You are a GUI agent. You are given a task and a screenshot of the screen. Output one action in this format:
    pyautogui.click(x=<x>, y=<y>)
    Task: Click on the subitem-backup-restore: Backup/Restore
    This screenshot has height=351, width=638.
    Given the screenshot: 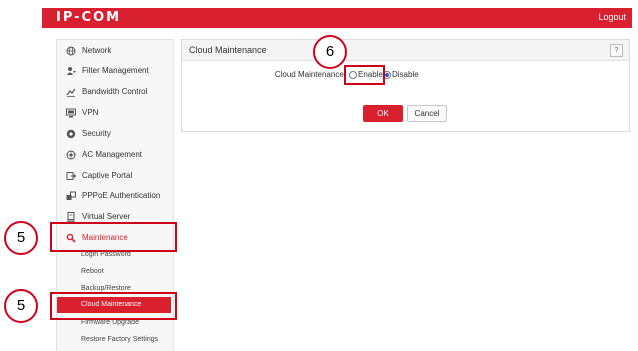 What is the action you would take?
    pyautogui.click(x=106, y=288)
    